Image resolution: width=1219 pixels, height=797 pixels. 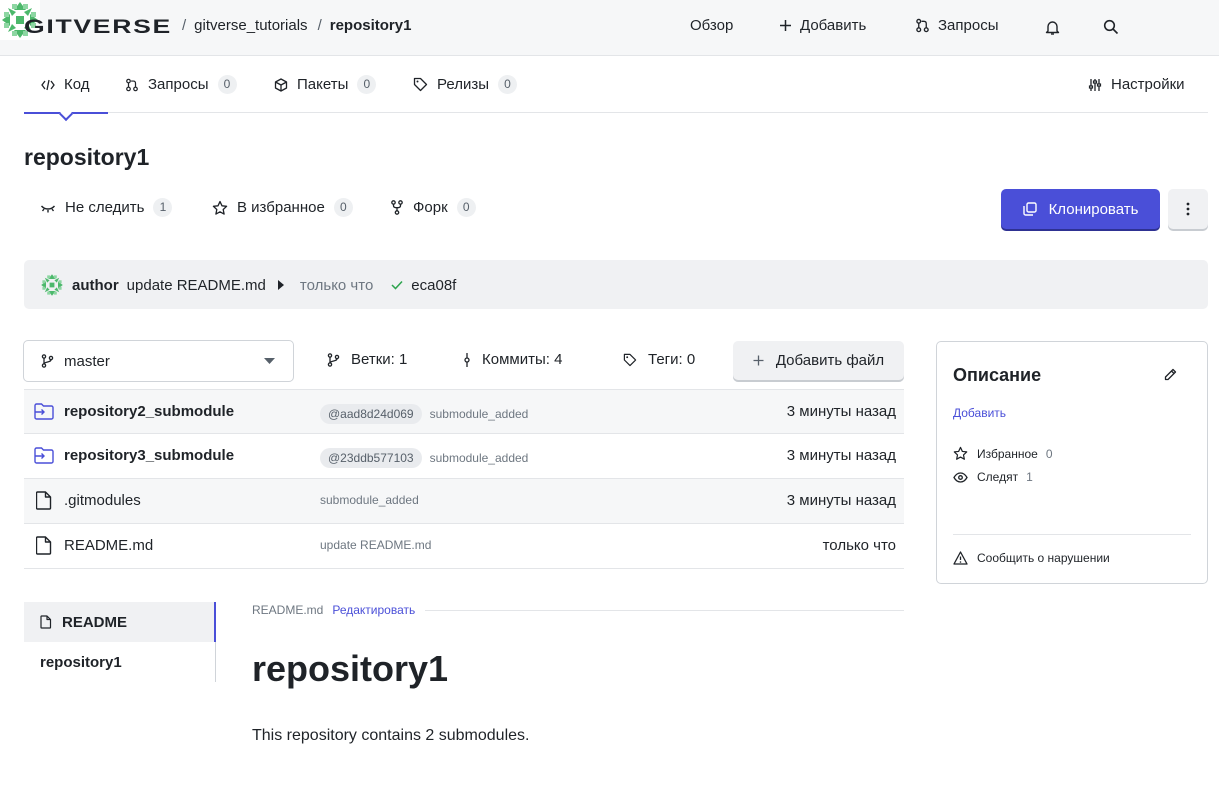 I want to click on fork-button: Форк 0, so click(x=433, y=207).